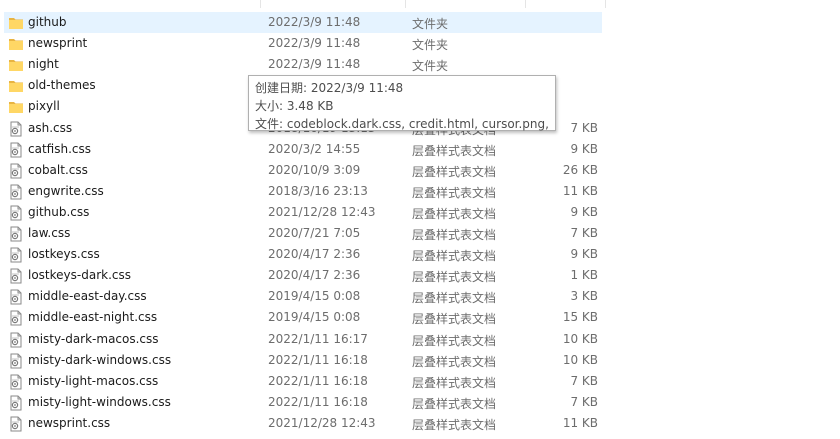  What do you see at coordinates (49, 233) in the screenshot?
I see `file-name: law.css` at bounding box center [49, 233].